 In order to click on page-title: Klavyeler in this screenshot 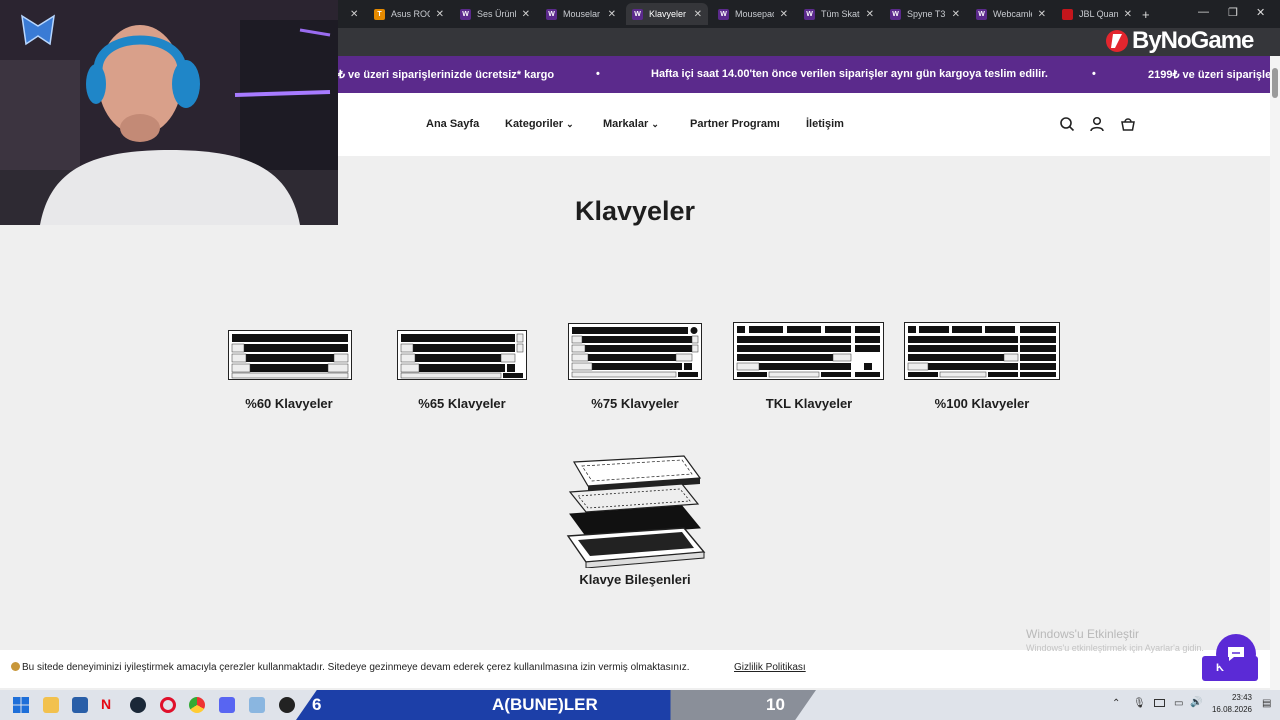, I will do `click(635, 211)`.